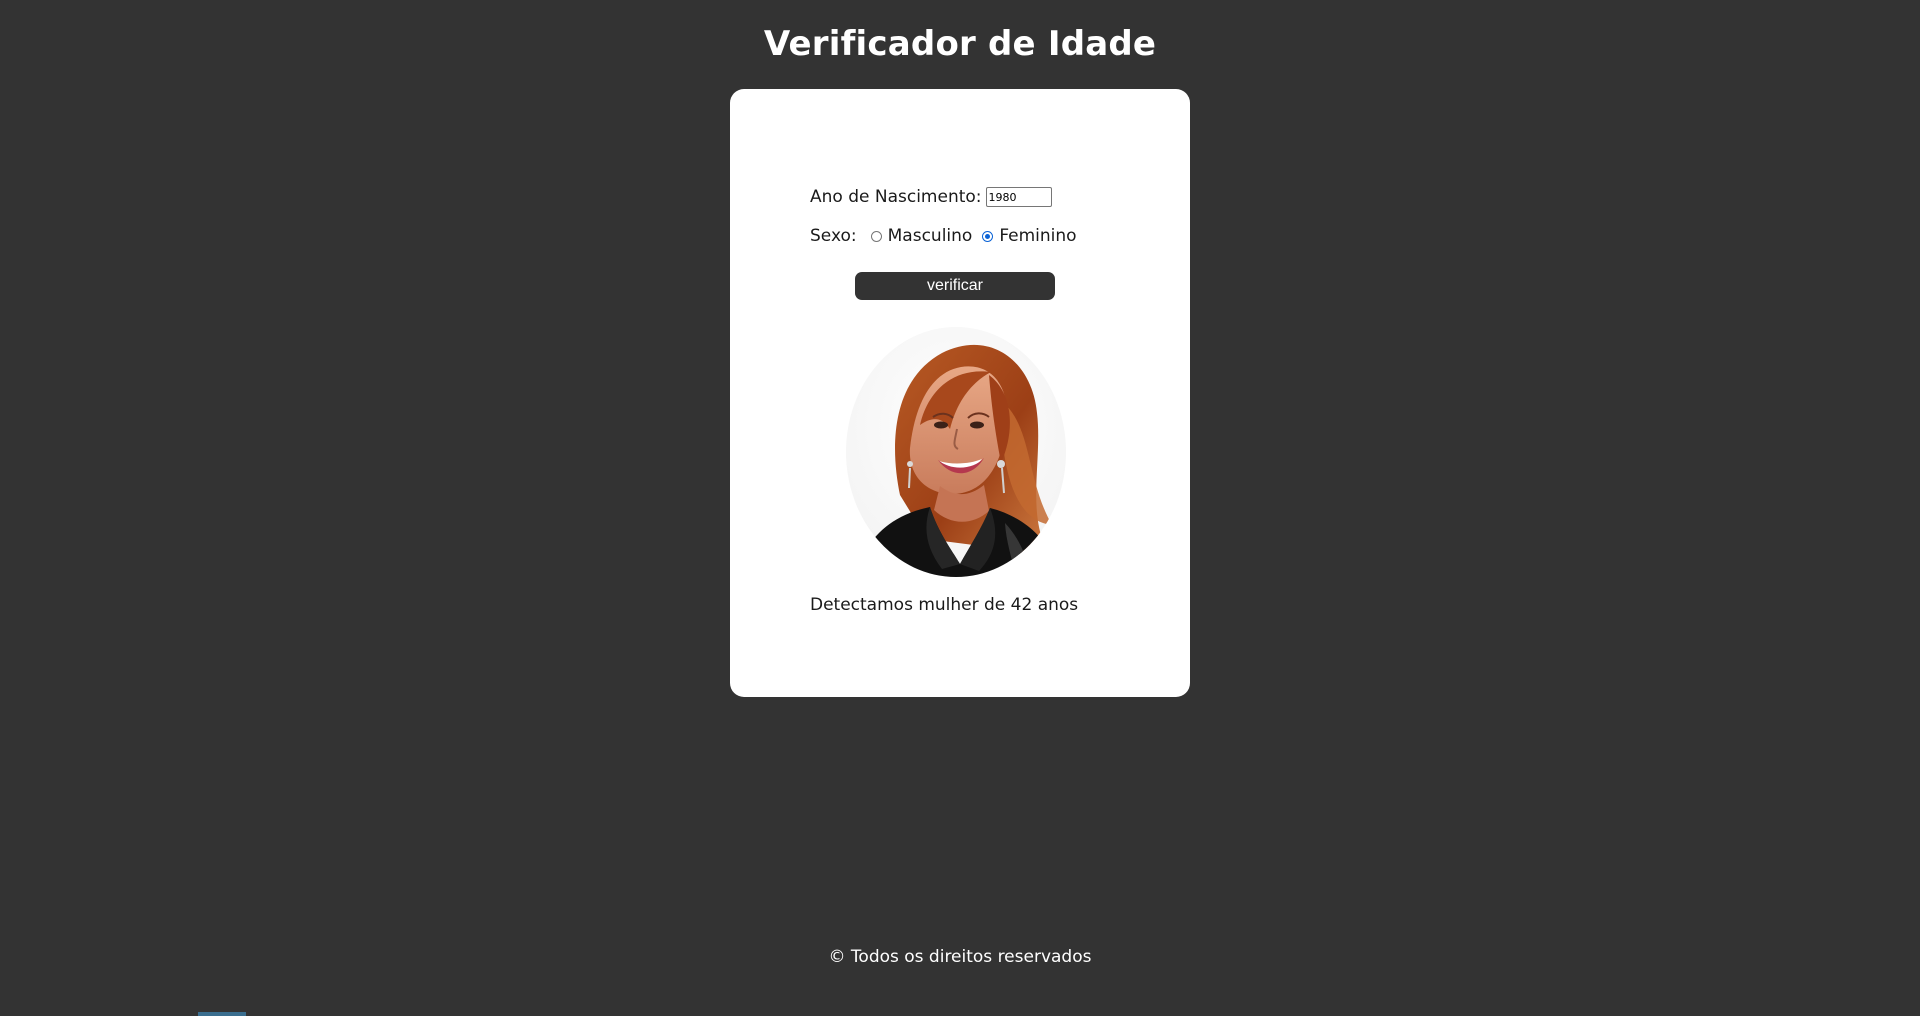  What do you see at coordinates (833, 236) in the screenshot?
I see `sex-label: Sexo:` at bounding box center [833, 236].